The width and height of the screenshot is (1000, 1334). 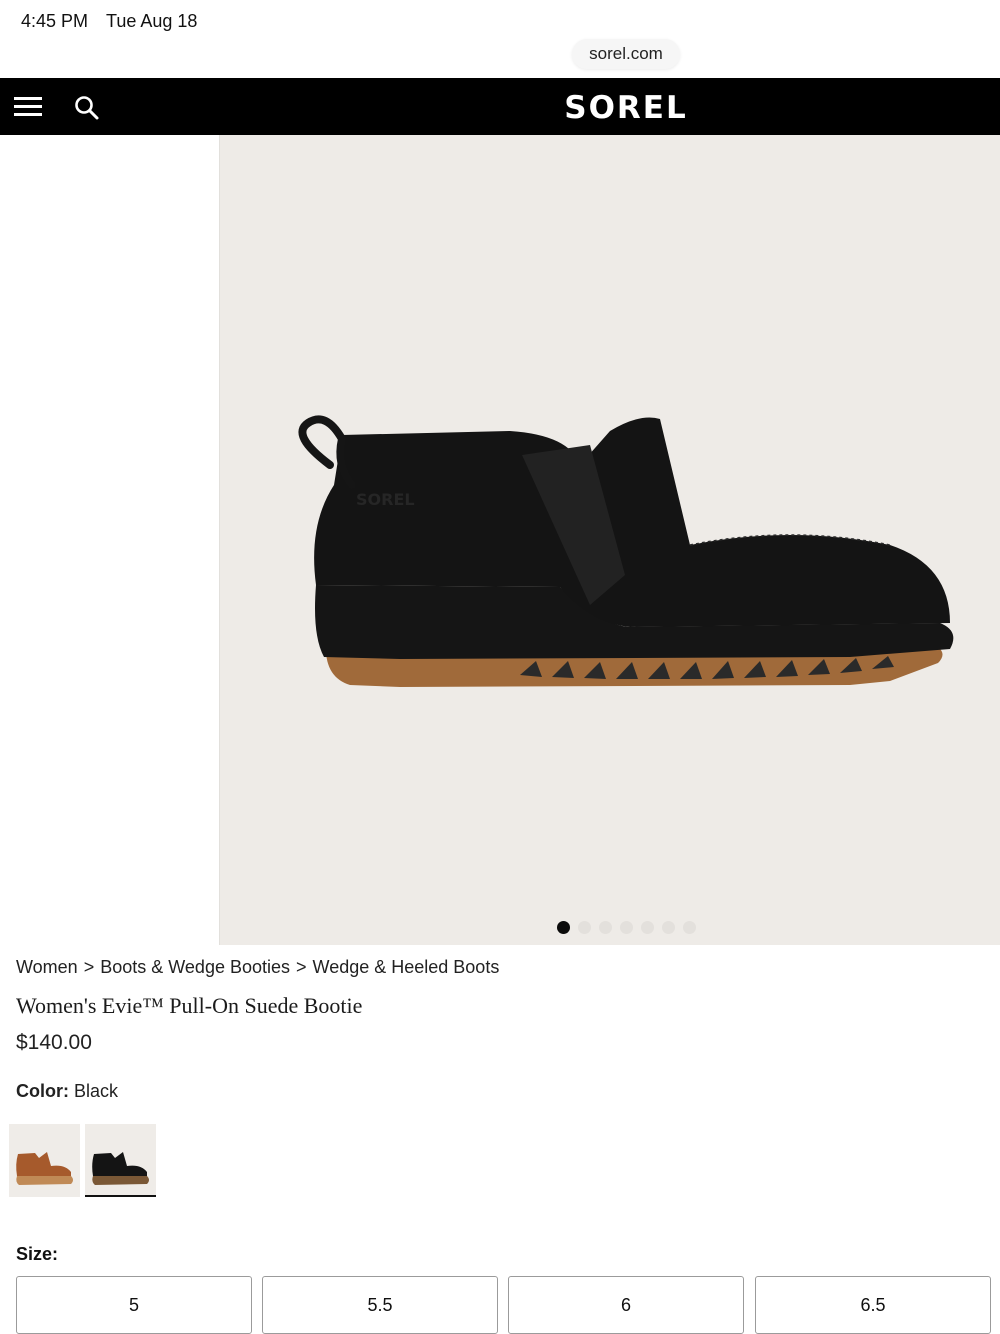 I want to click on boot-image: SOREL, so click(x=626, y=551).